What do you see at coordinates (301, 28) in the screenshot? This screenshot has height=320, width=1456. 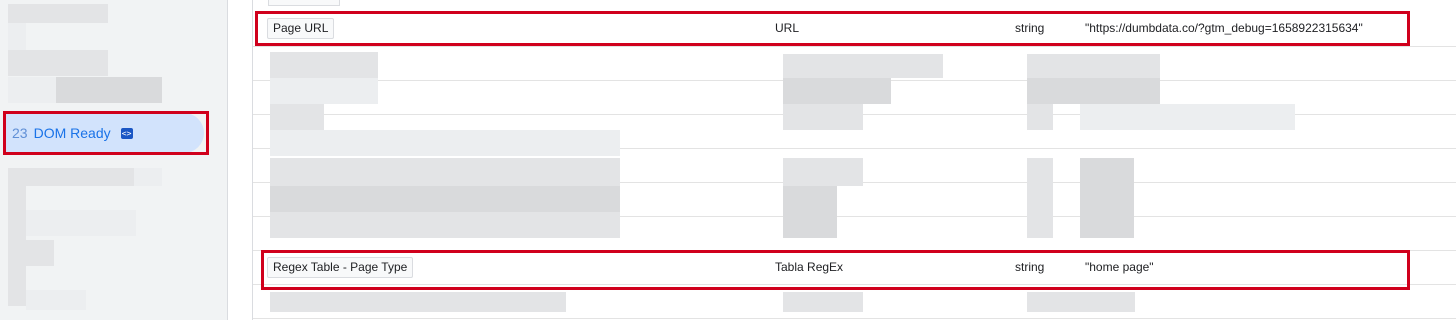 I see `variable-name: Page URL` at bounding box center [301, 28].